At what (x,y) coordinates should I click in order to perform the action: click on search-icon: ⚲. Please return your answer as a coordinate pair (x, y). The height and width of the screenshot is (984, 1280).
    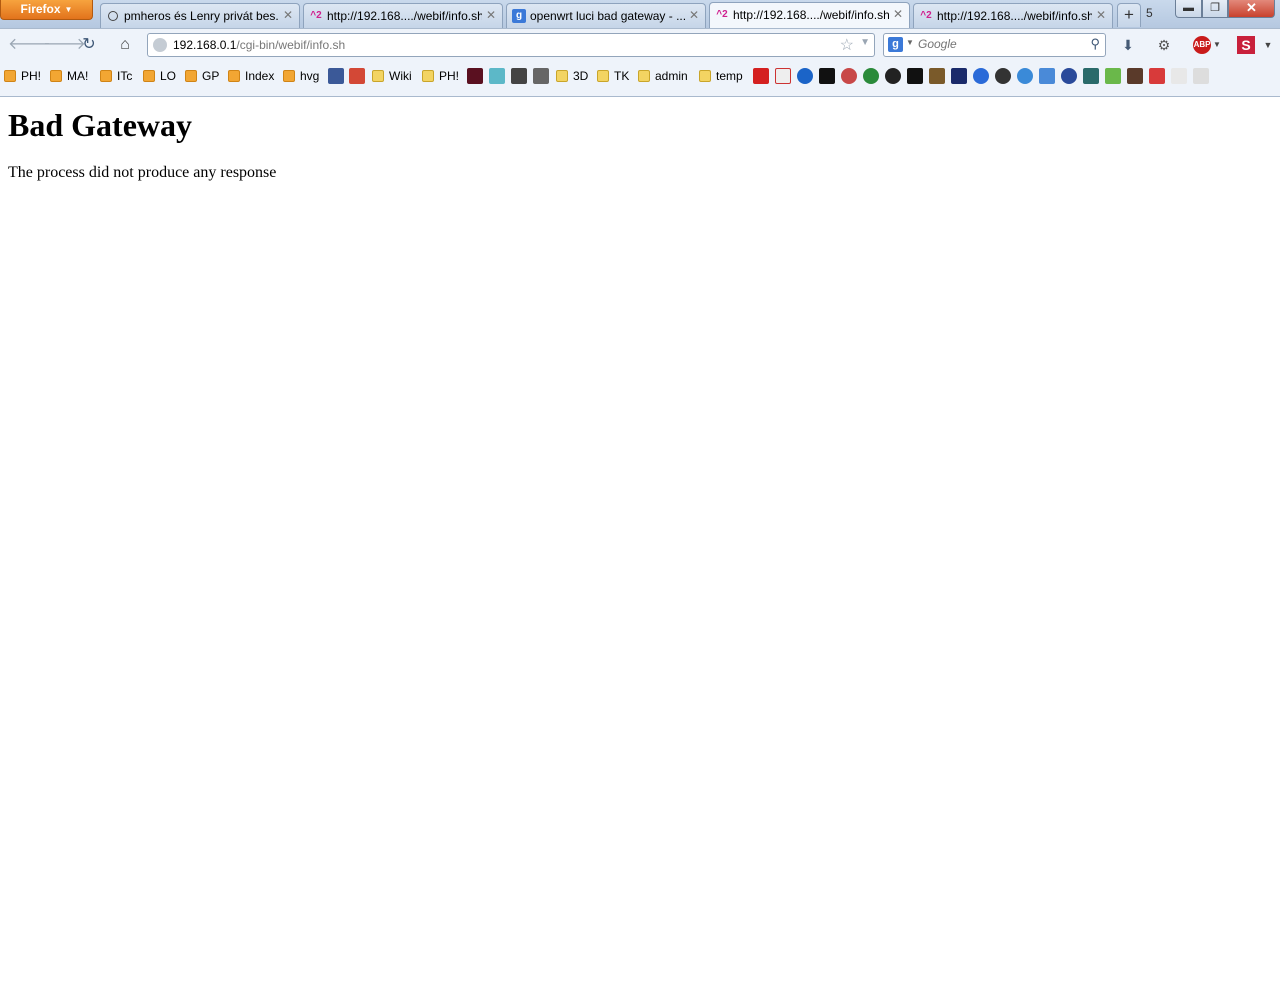
    Looking at the image, I should click on (1095, 44).